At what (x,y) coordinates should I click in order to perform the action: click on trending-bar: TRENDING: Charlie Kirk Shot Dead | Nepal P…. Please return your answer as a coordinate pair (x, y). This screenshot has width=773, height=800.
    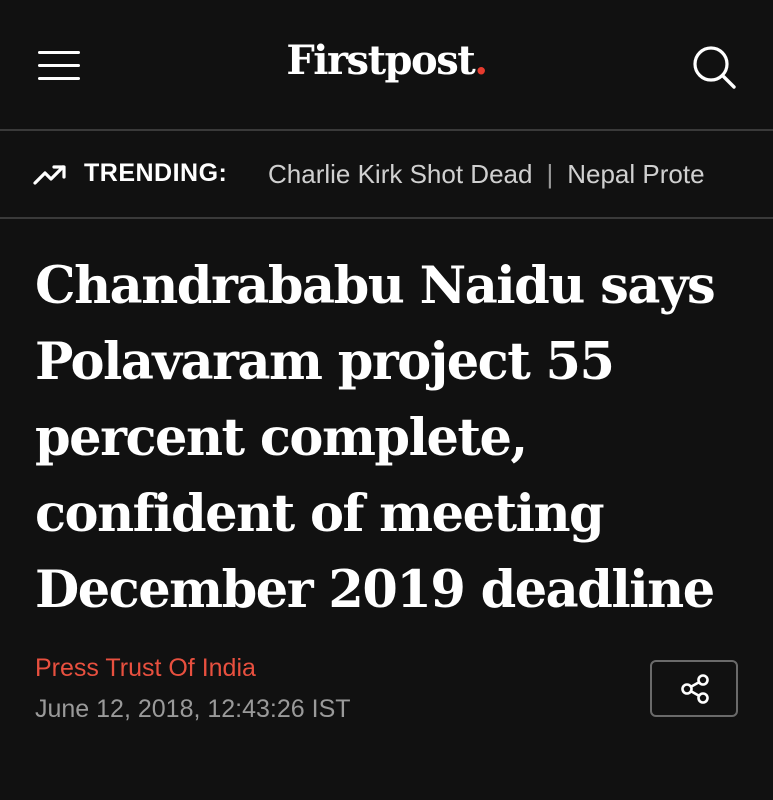
    Looking at the image, I should click on (386, 175).